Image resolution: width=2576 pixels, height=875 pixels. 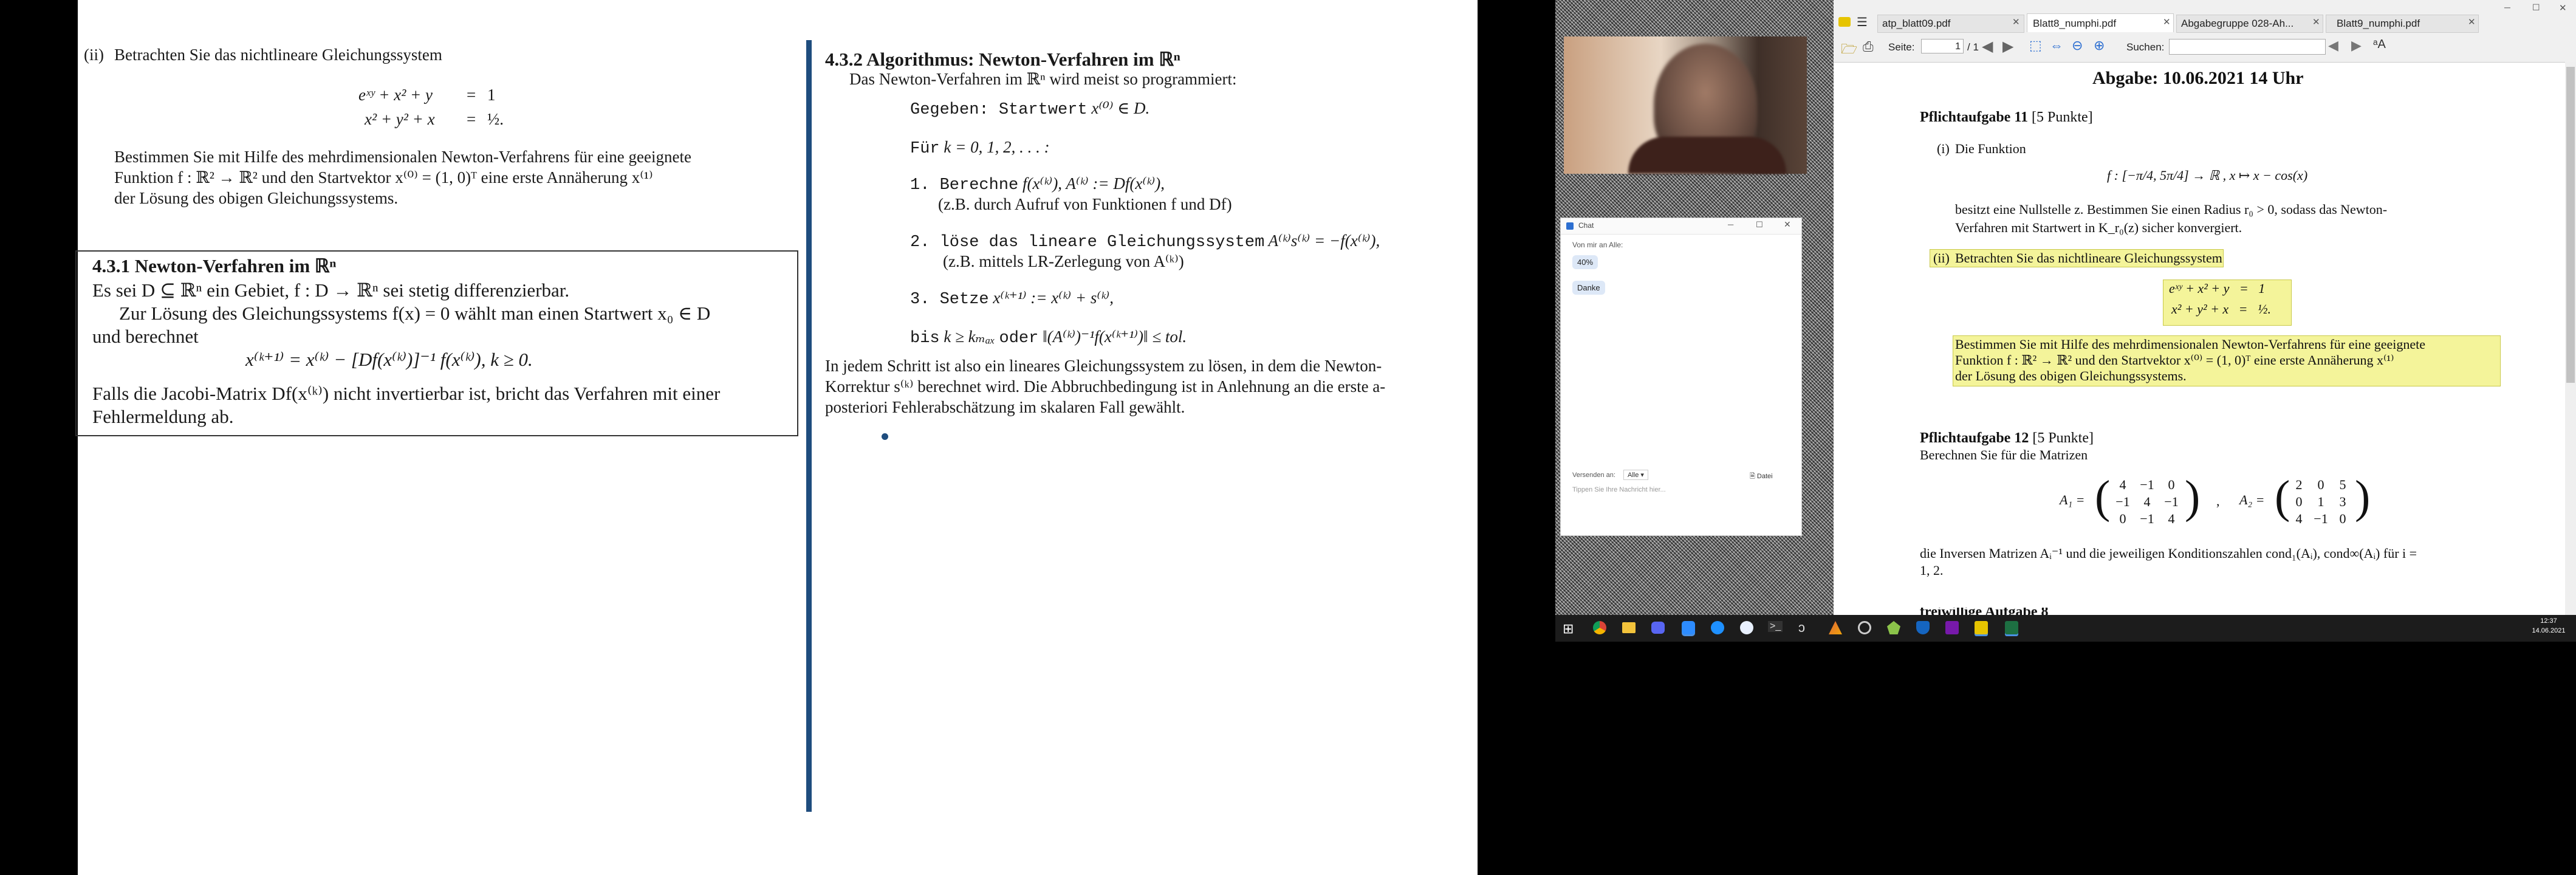 What do you see at coordinates (2008, 46) in the screenshot?
I see `next-page-icon: ▶` at bounding box center [2008, 46].